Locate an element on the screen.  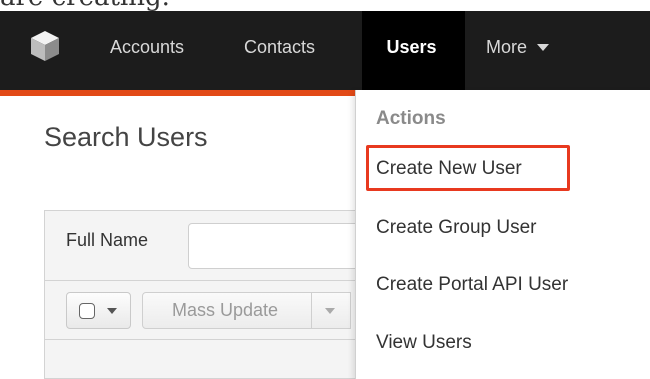
nav-item-more-label: More is located at coordinates (507, 47).